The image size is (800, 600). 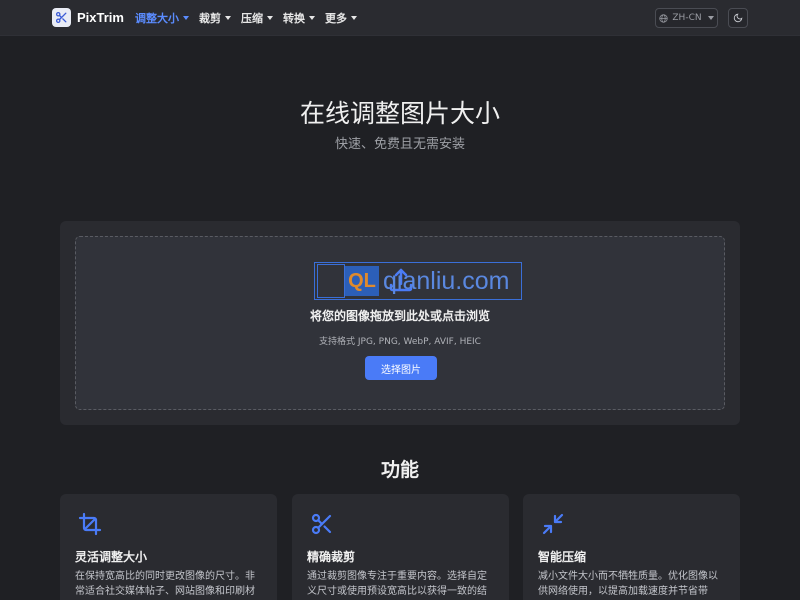 I want to click on nav-item-label: 调整大小, so click(x=157, y=18).